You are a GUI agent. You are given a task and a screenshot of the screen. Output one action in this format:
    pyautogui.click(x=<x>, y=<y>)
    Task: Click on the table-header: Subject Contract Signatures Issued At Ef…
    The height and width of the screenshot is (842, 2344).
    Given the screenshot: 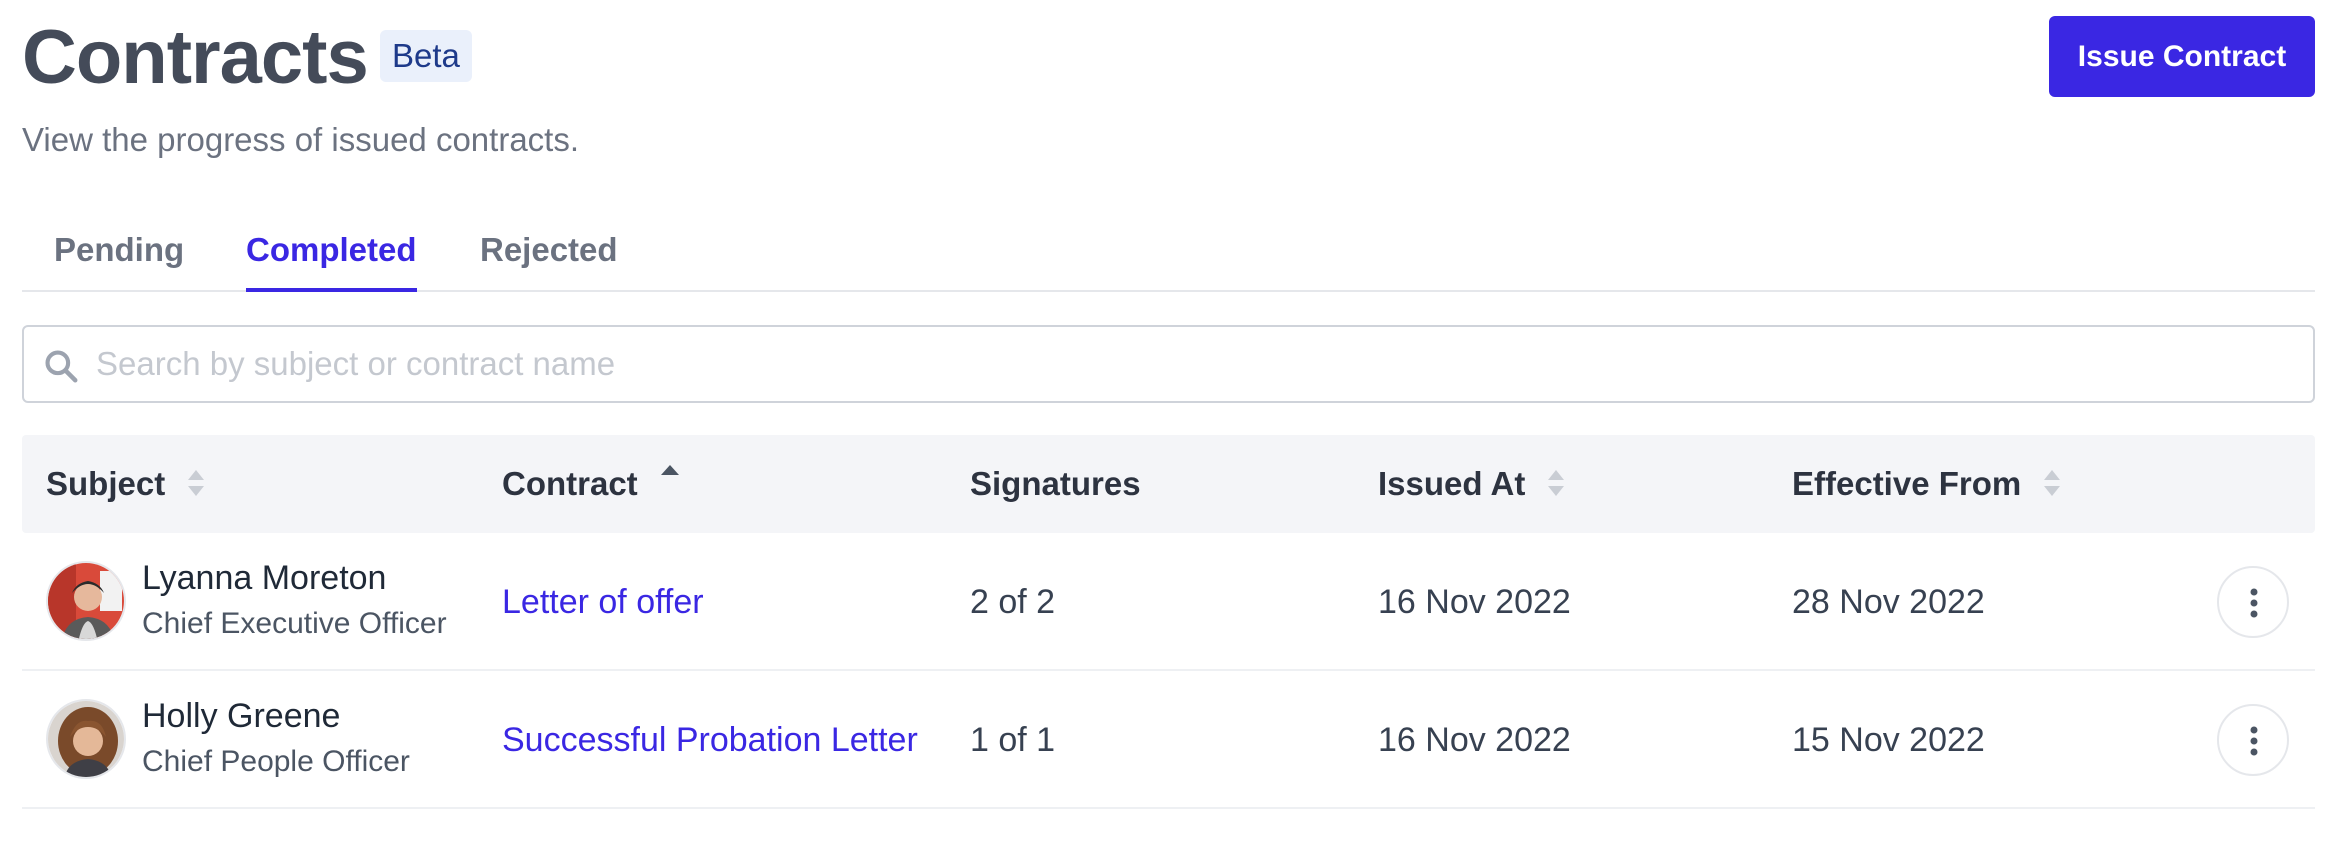 What is the action you would take?
    pyautogui.click(x=1168, y=484)
    